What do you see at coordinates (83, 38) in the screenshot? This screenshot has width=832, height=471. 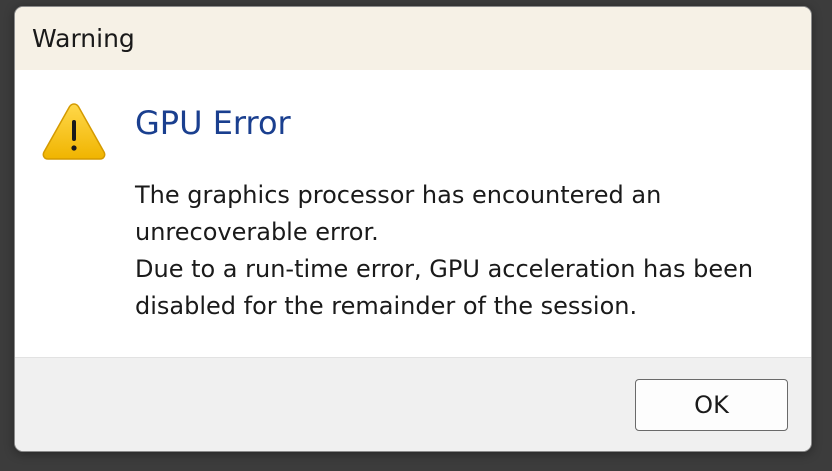 I see `dialog-title: Warning` at bounding box center [83, 38].